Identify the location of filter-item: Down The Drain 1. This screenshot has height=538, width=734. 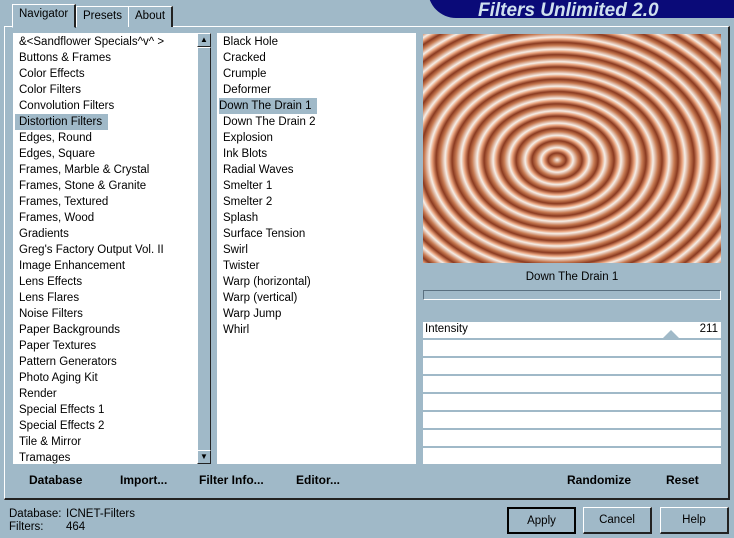
(317, 106).